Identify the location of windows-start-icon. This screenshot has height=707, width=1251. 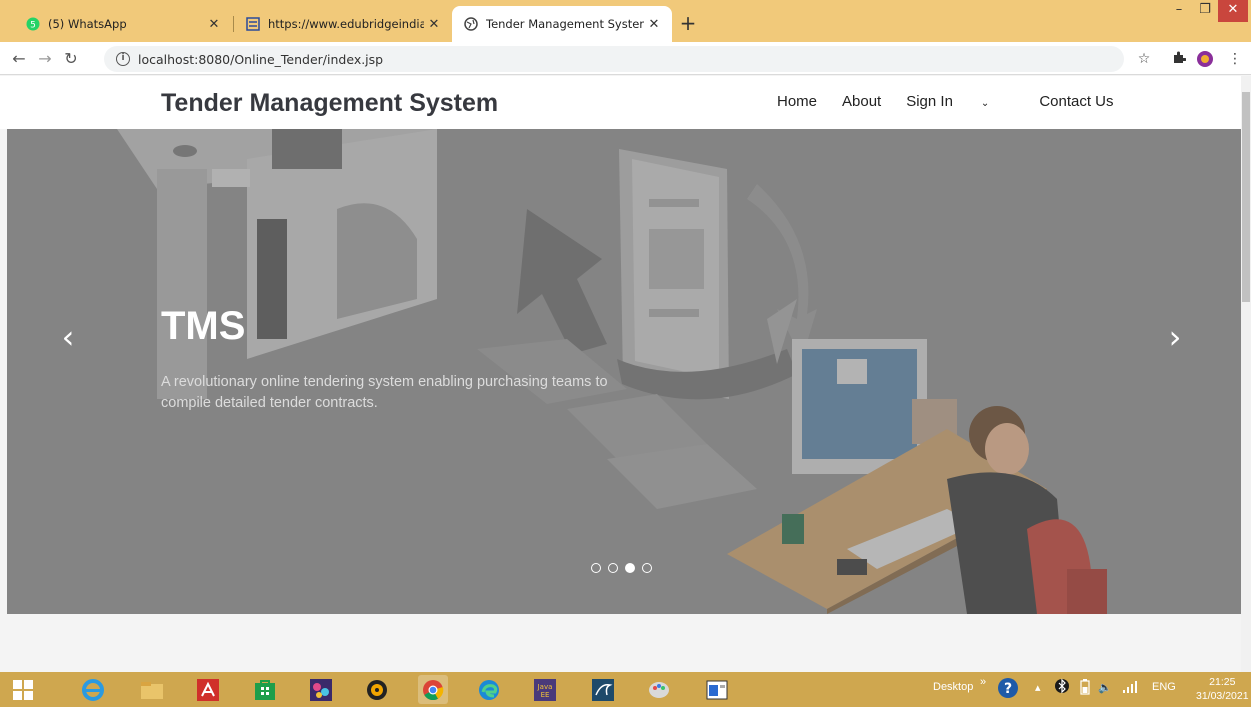
(23, 689).